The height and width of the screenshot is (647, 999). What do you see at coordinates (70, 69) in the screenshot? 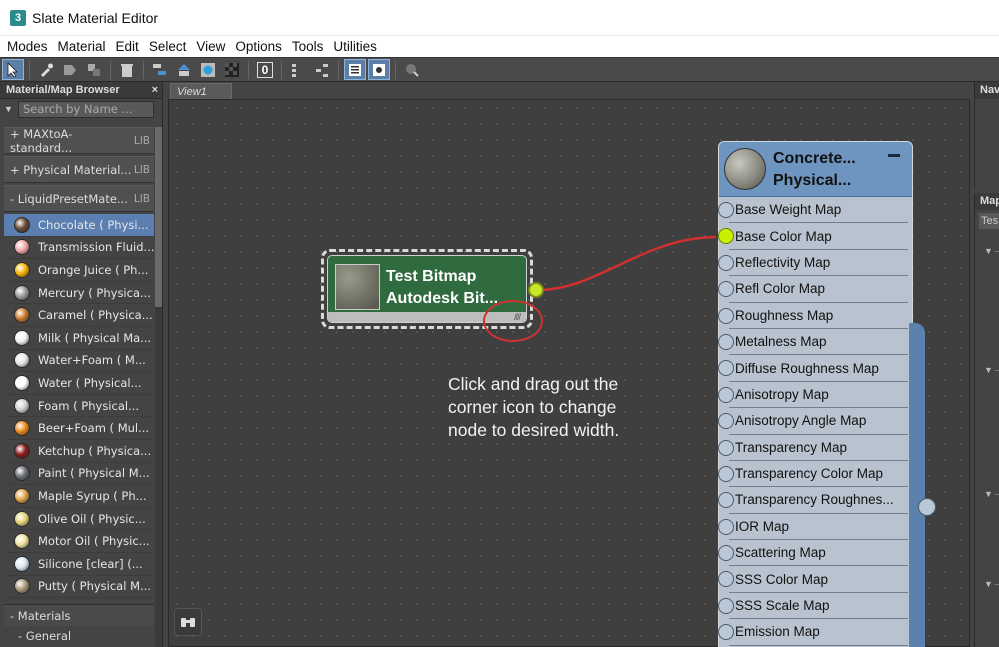
I see `put-to-scene-icon` at bounding box center [70, 69].